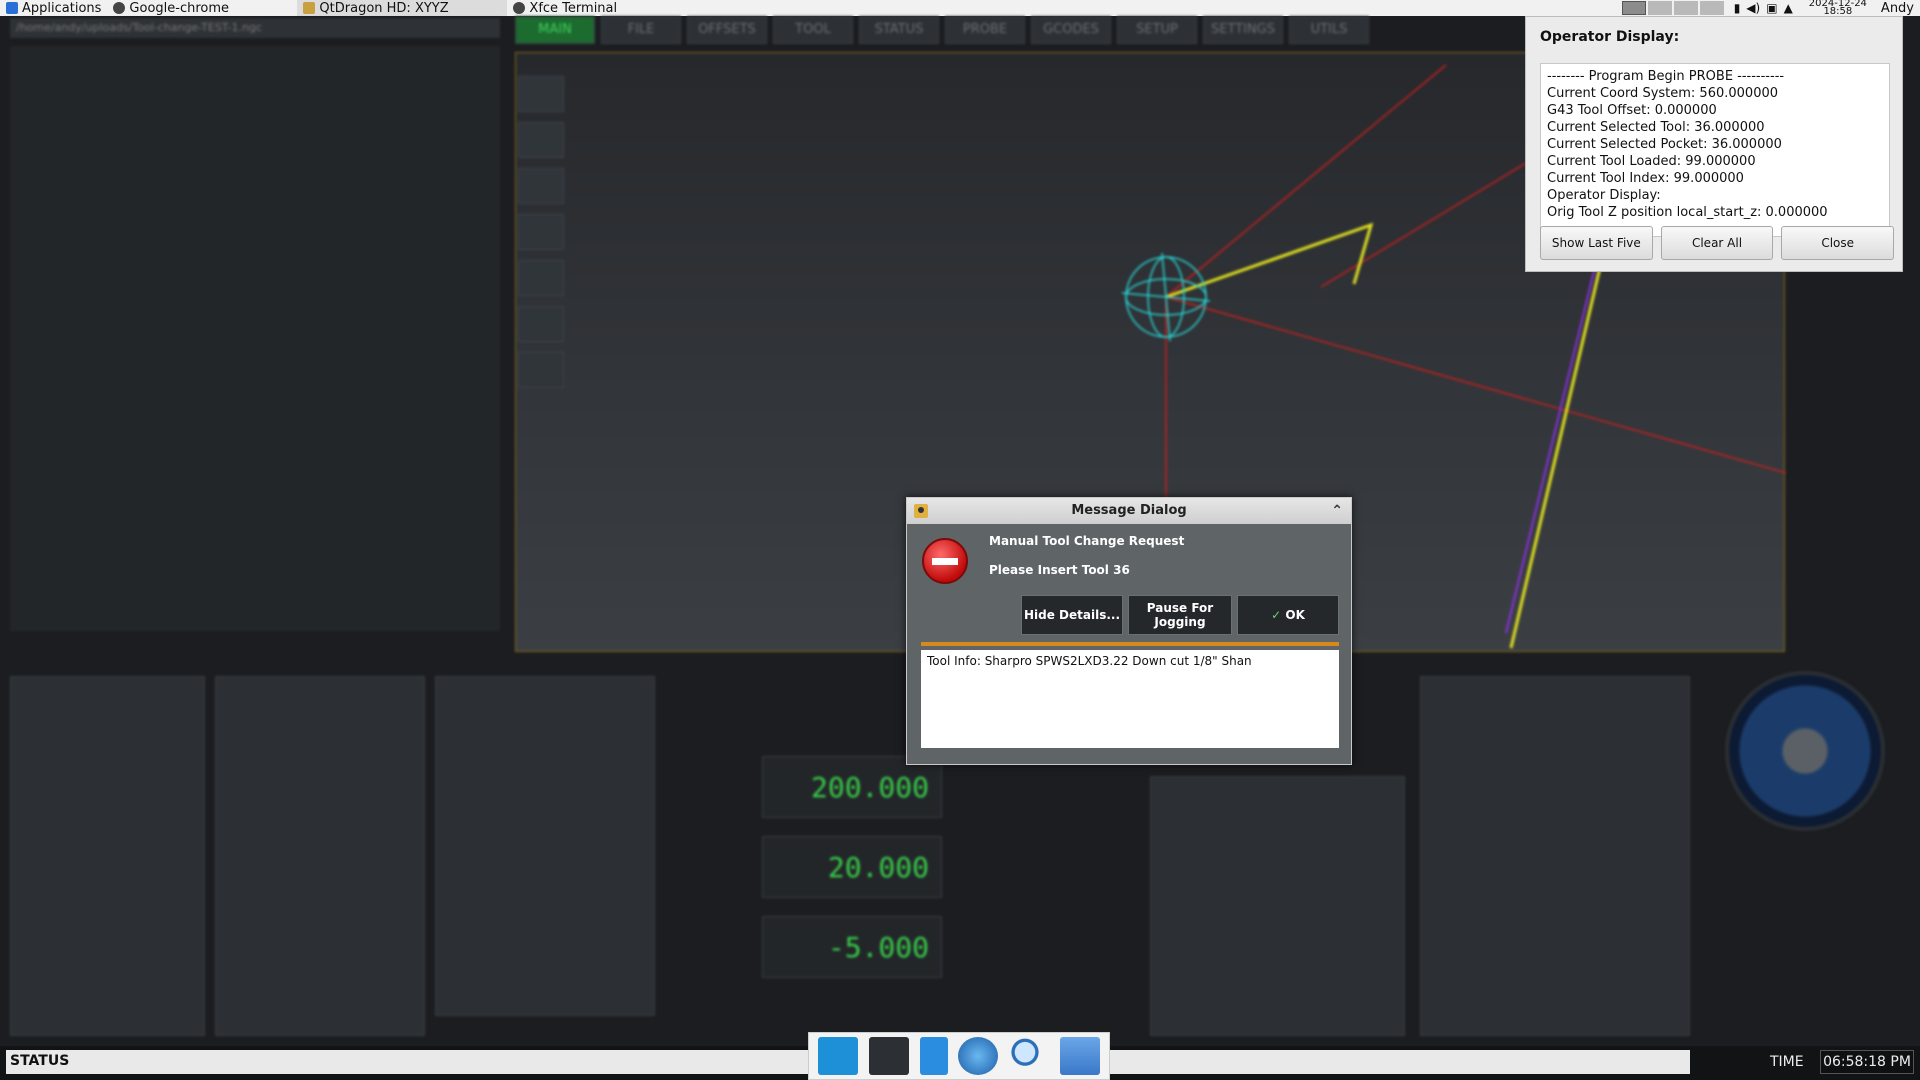 Image resolution: width=1920 pixels, height=1080 pixels. I want to click on app-dock, so click(959, 1056).